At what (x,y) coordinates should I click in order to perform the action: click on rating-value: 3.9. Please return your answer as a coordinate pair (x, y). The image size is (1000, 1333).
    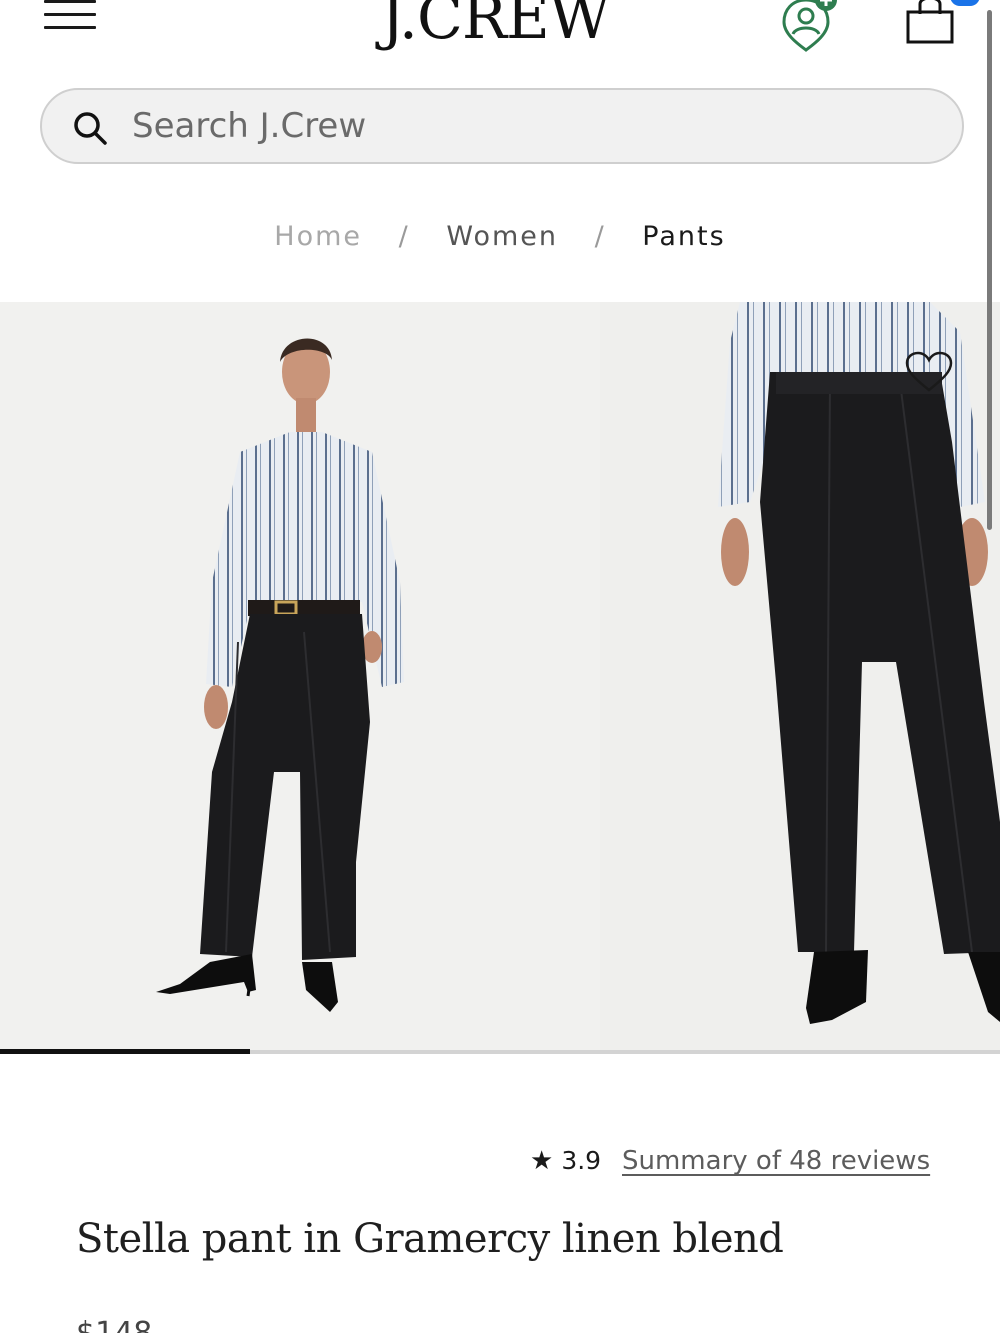
    Looking at the image, I should click on (581, 1160).